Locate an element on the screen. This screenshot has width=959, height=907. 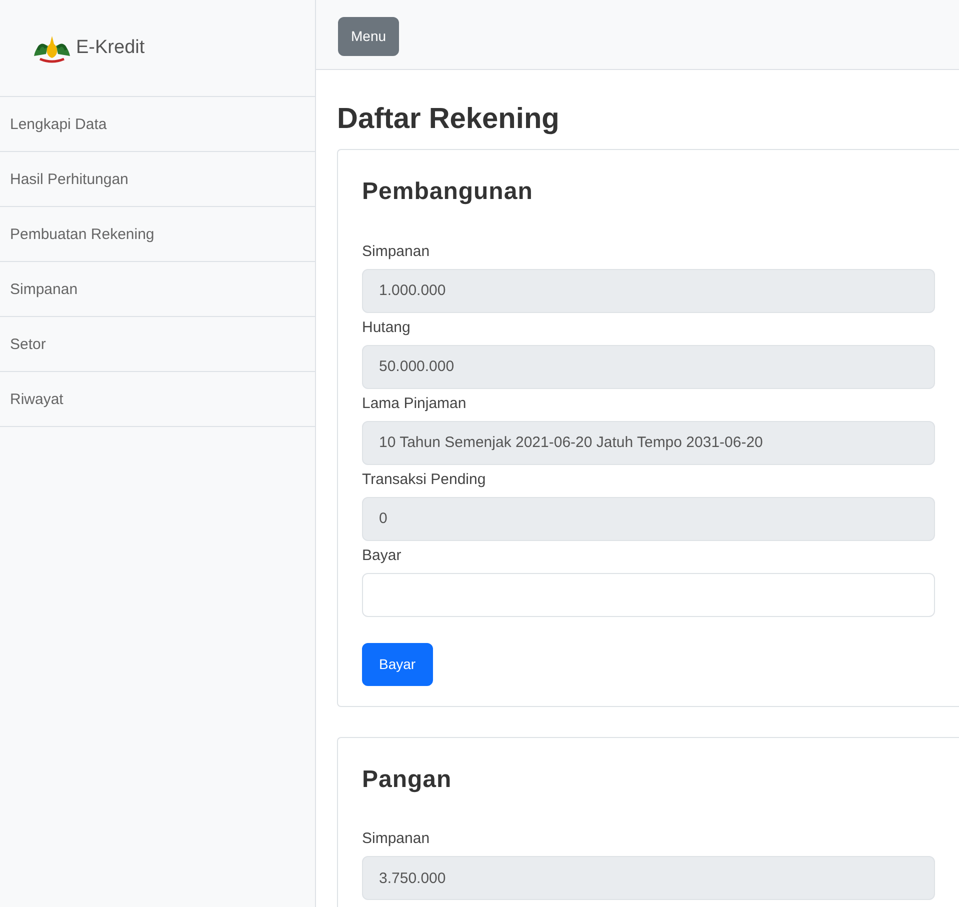
account-title: Pangan is located at coordinates (407, 780).